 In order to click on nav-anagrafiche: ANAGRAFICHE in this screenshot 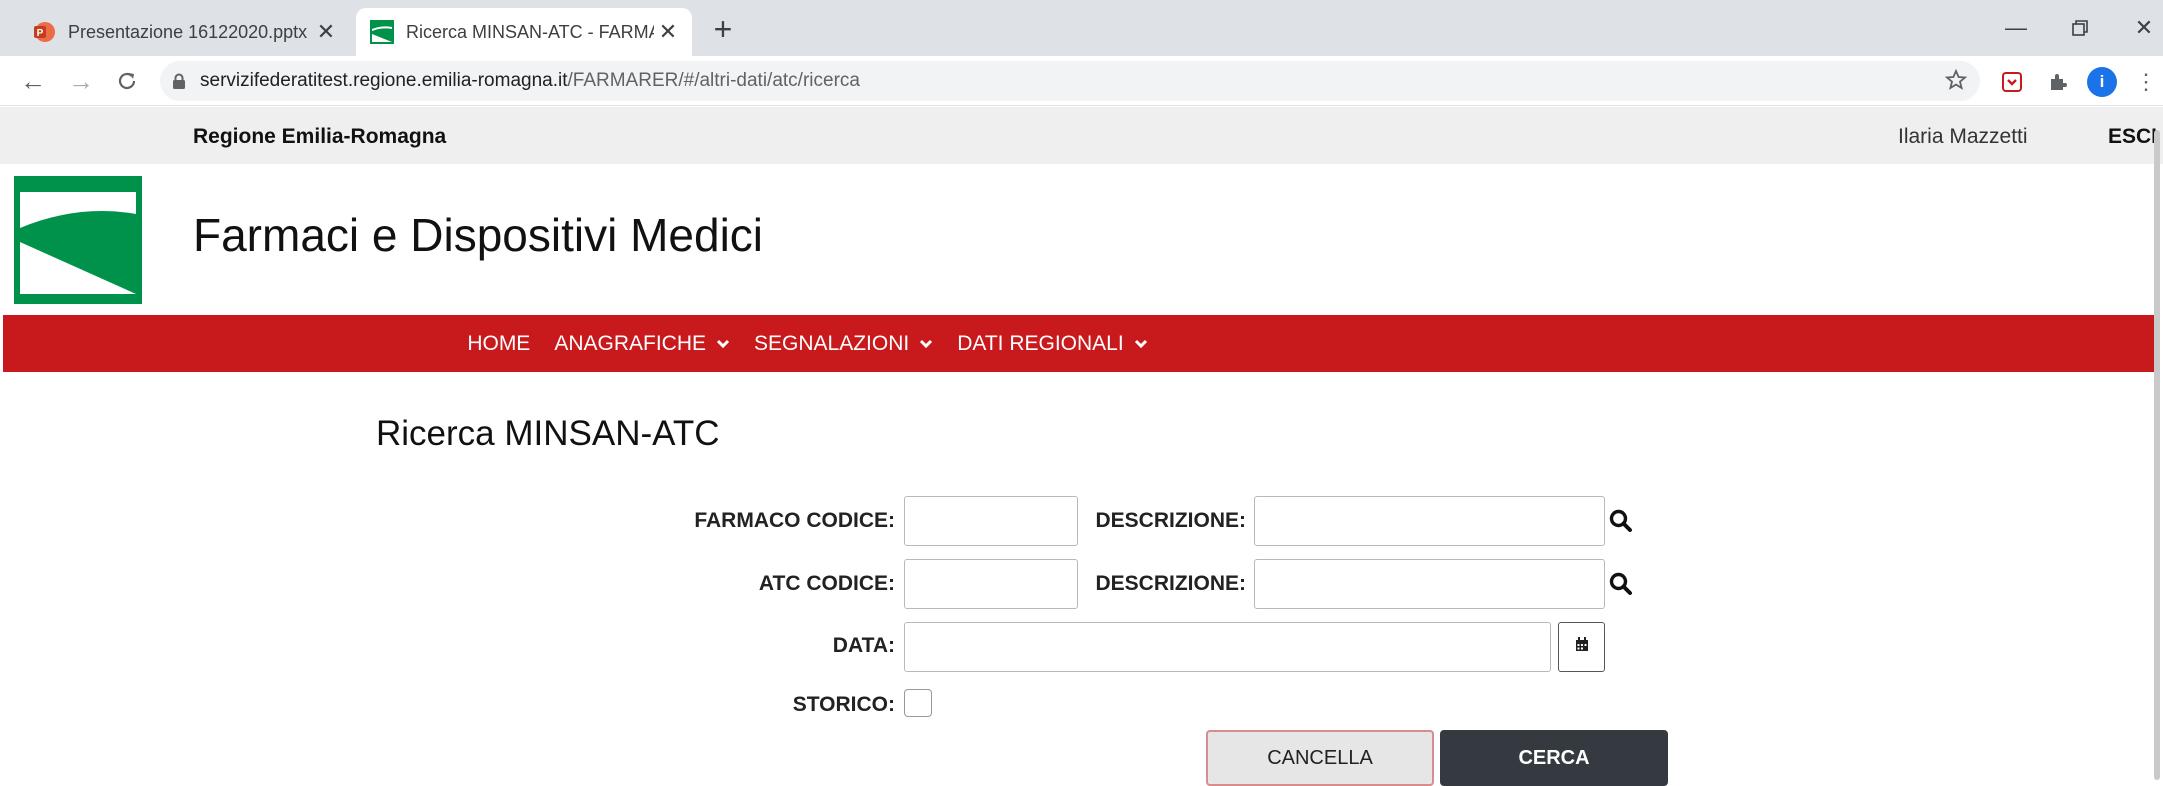, I will do `click(642, 344)`.